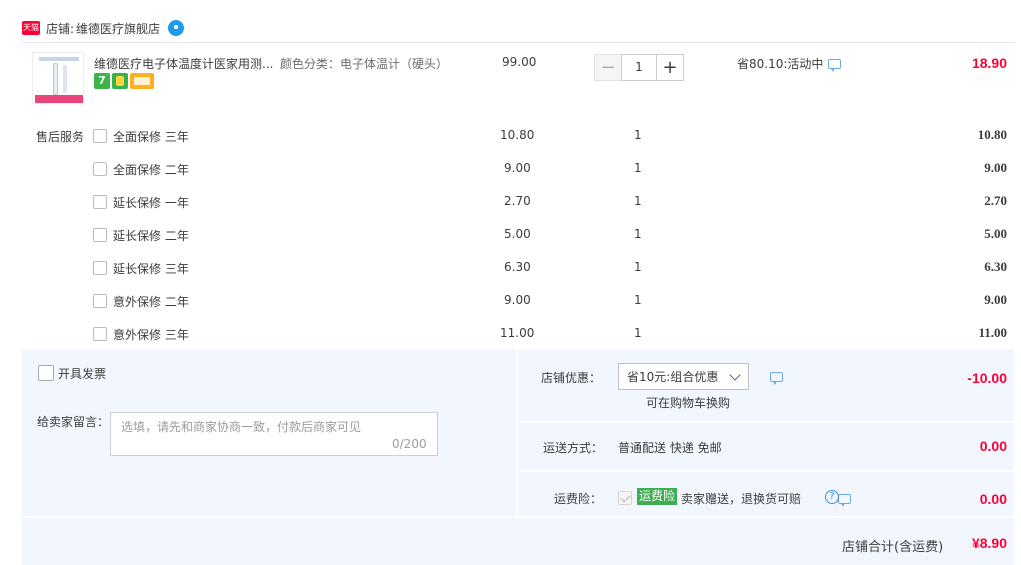 The width and height of the screenshot is (1021, 565). I want to click on freight-insurance-amount: 0.00, so click(993, 499).